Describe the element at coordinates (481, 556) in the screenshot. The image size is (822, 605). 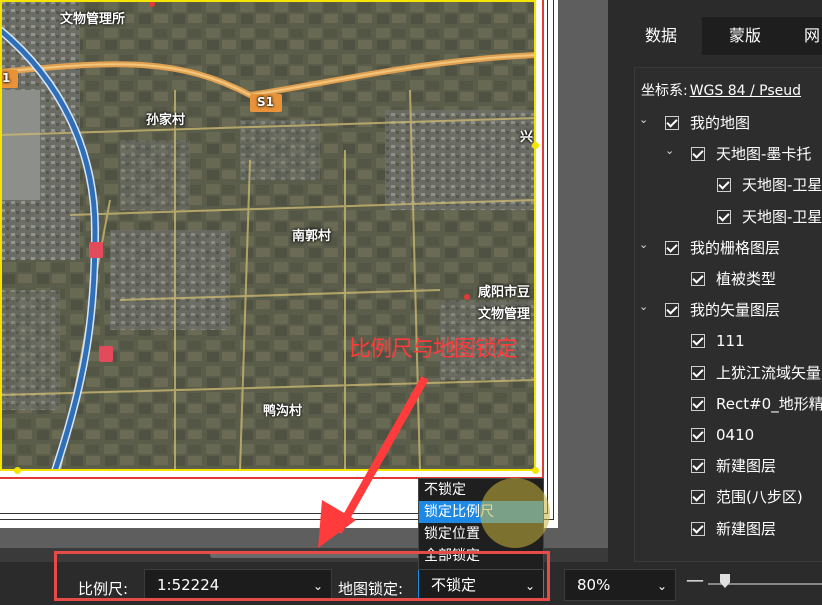
I see `lock-option-all: 全部锁定` at that location.